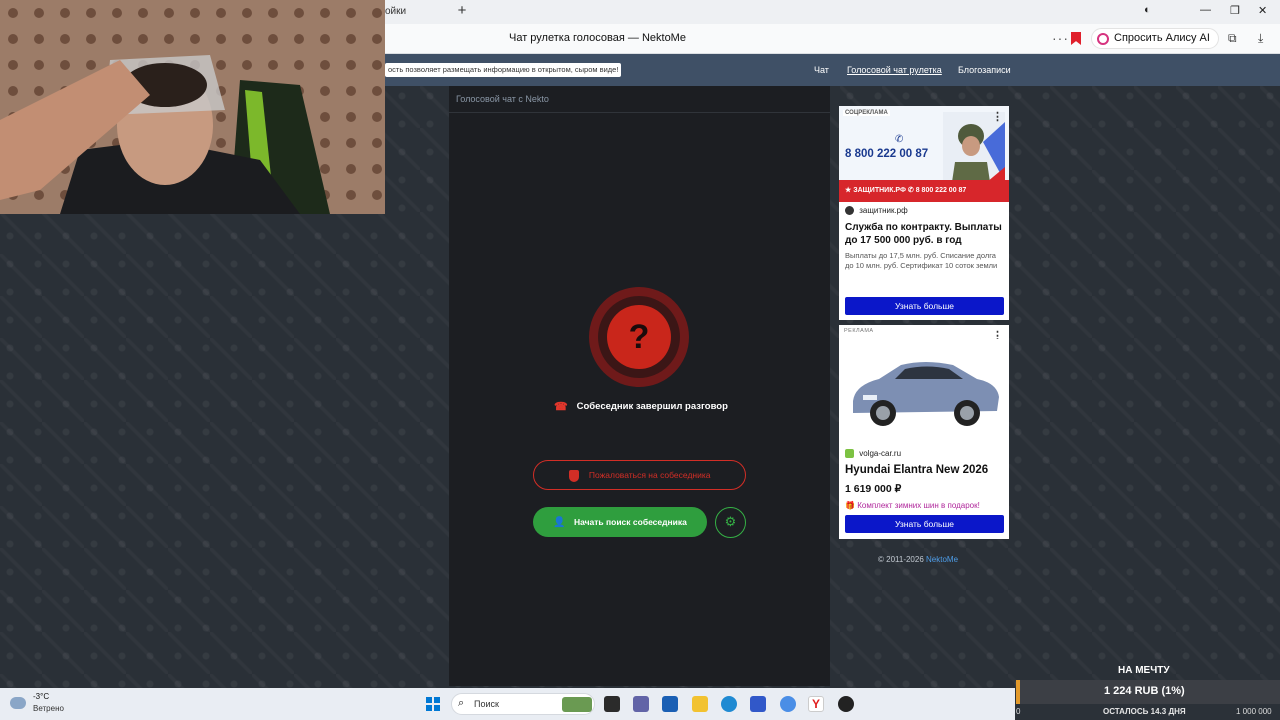 This screenshot has height=720, width=1280. What do you see at coordinates (462, 11) in the screenshot?
I see `new-tab-button: +` at bounding box center [462, 11].